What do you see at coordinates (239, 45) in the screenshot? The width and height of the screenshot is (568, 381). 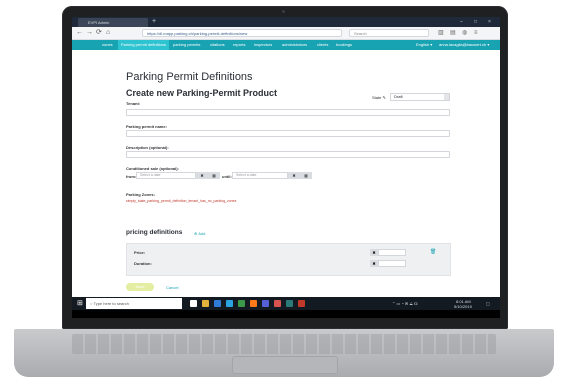 I see `menu-item-reports: reports` at bounding box center [239, 45].